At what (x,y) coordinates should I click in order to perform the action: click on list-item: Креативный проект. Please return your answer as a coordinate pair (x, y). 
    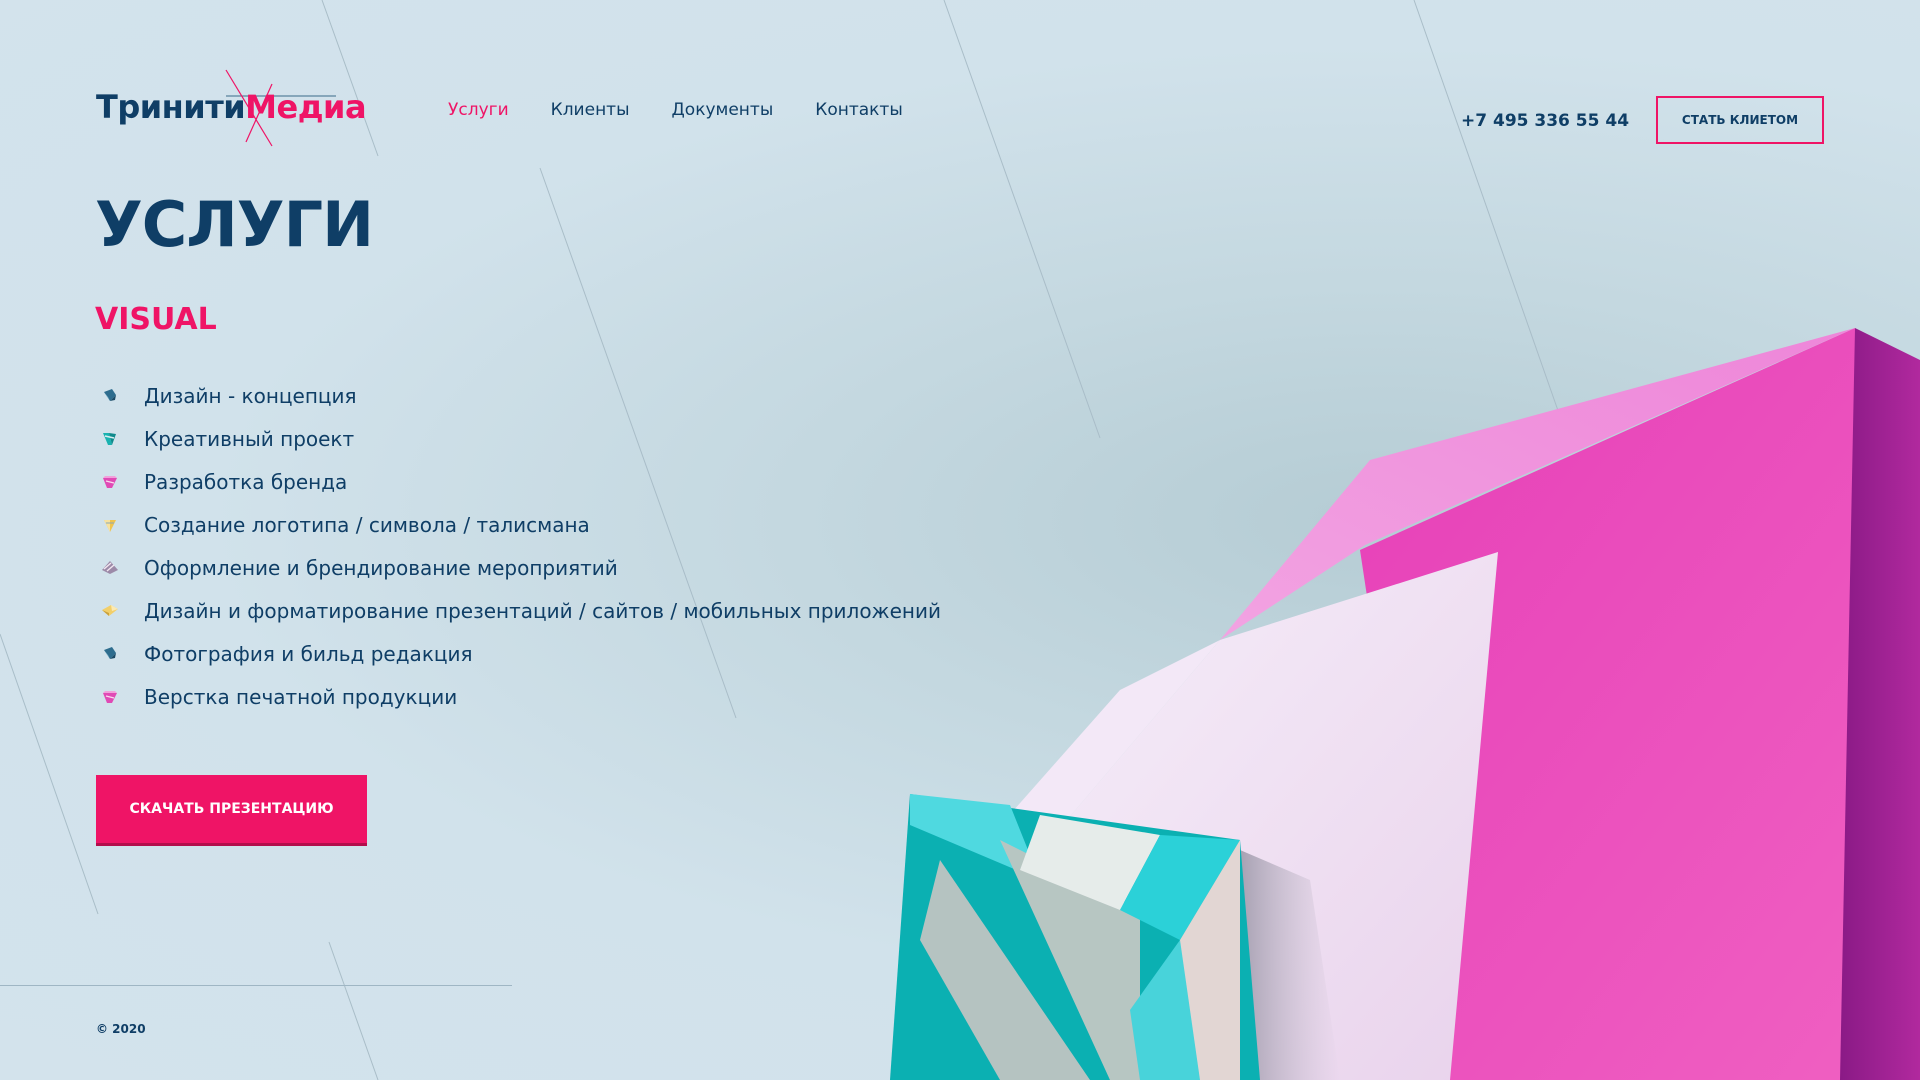
    Looking at the image, I should click on (520, 438).